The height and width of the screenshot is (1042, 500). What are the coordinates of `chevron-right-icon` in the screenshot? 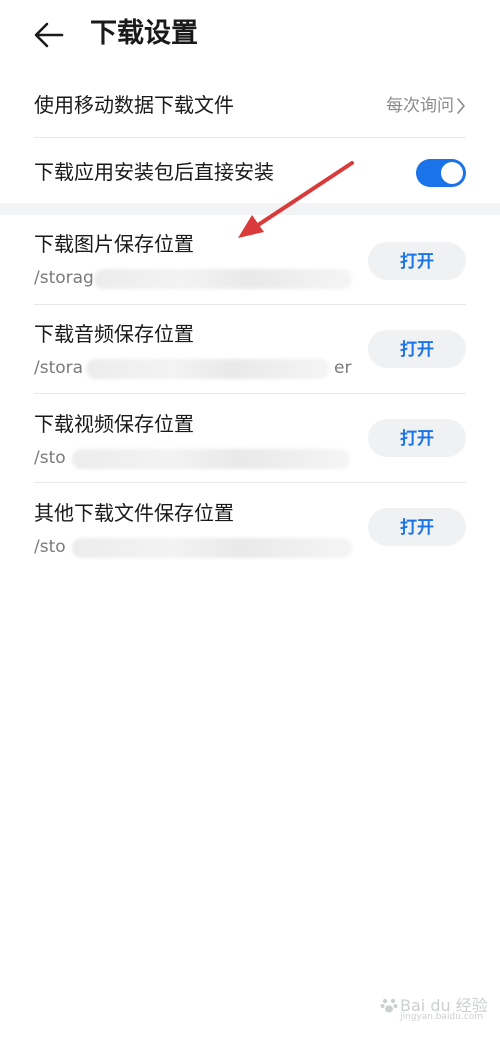 It's located at (461, 106).